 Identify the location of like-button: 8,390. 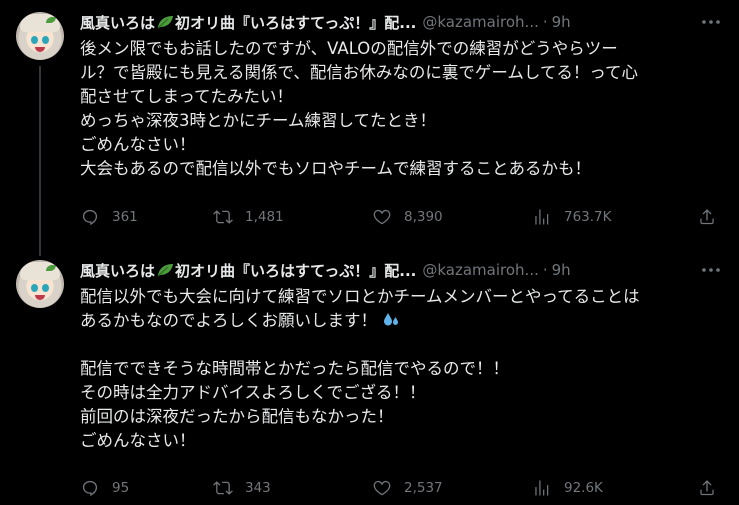
(407, 217).